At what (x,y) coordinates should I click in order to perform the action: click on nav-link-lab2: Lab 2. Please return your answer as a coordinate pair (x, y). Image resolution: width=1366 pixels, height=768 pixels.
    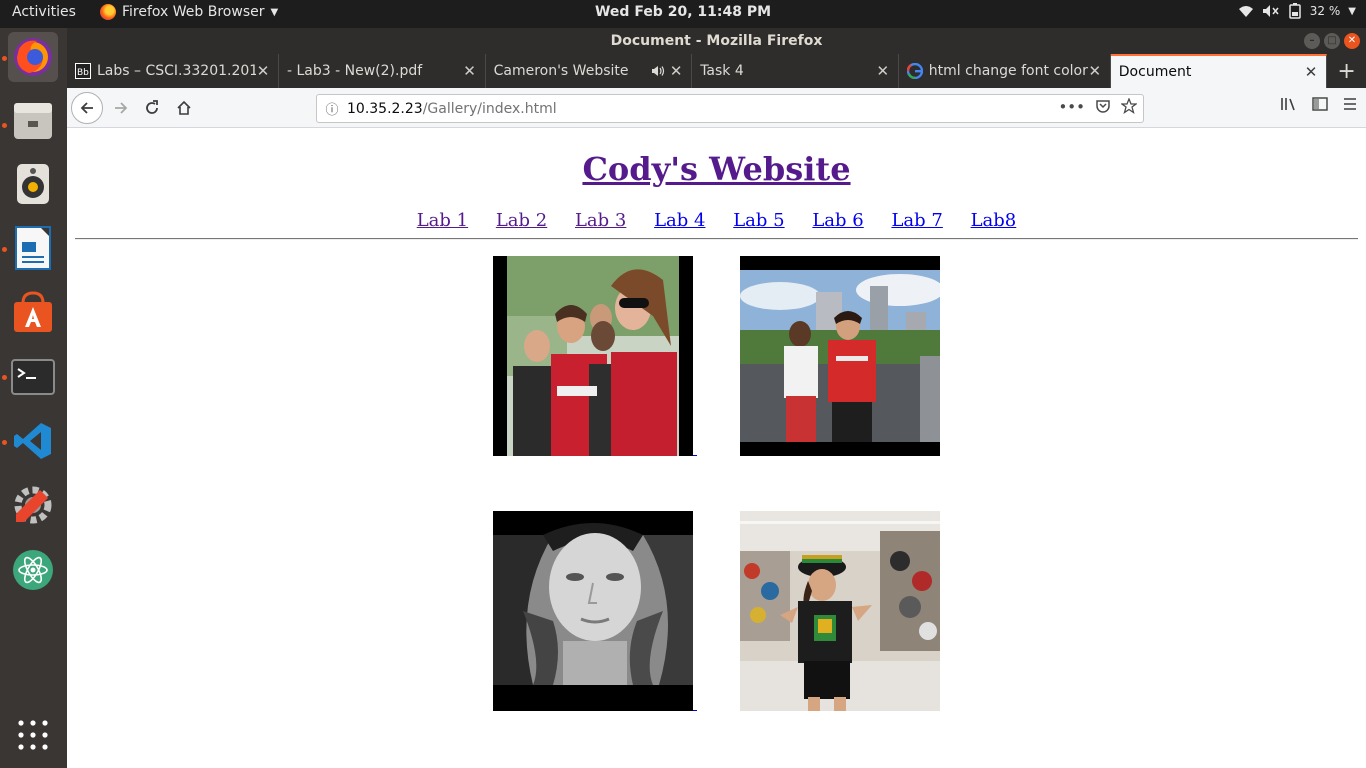
    Looking at the image, I should click on (521, 220).